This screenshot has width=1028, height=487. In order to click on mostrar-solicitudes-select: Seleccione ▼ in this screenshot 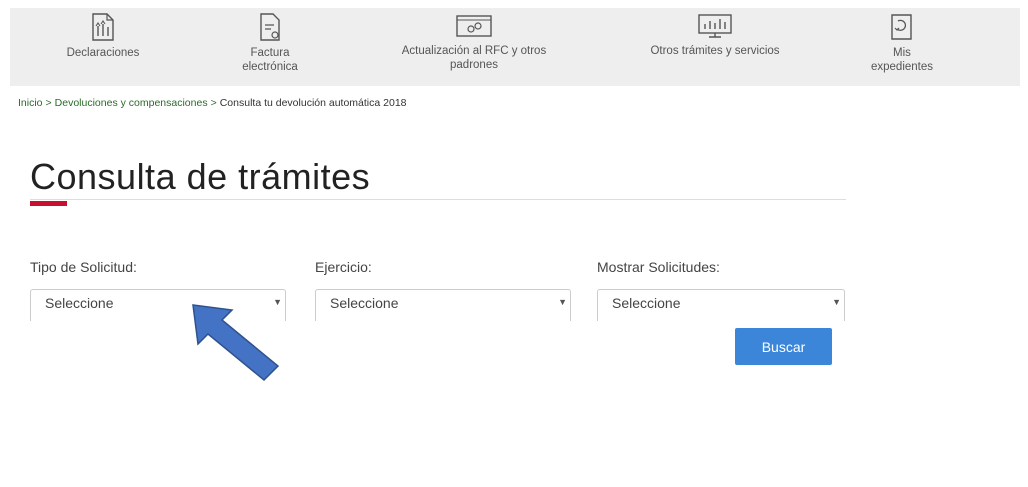, I will do `click(721, 305)`.